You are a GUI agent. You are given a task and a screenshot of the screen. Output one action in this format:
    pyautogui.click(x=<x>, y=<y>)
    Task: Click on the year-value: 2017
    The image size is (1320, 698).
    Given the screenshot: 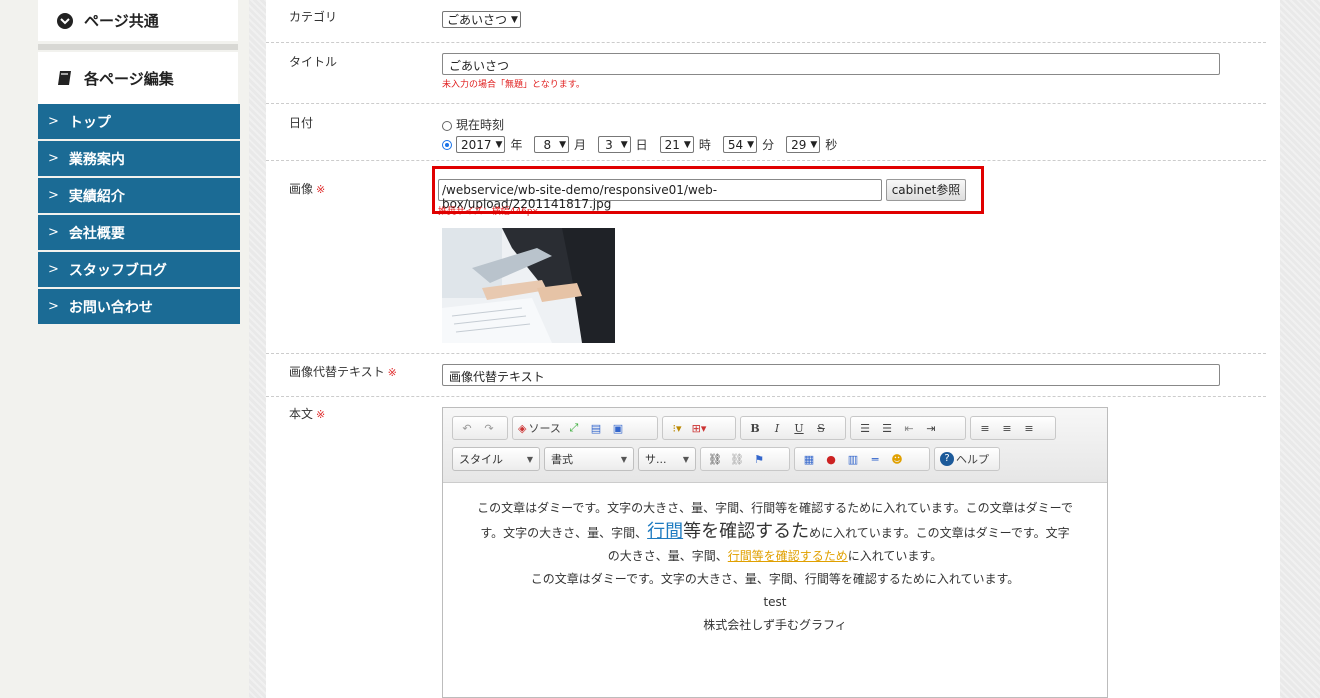 What is the action you would take?
    pyautogui.click(x=476, y=144)
    